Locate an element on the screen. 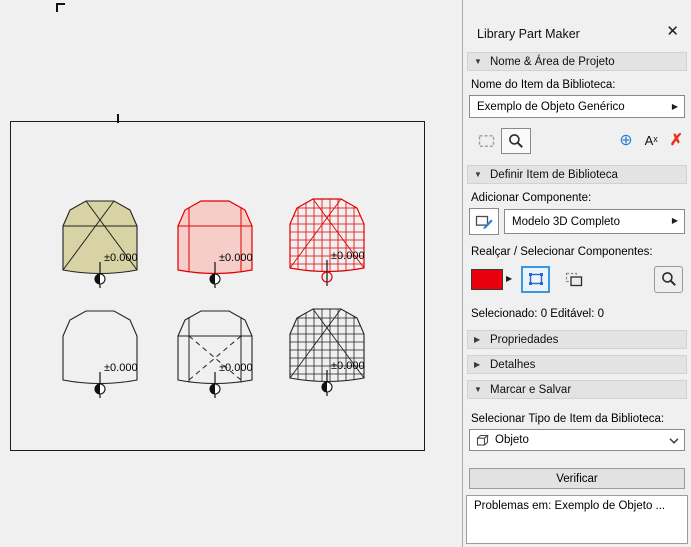  component-edit-icon is located at coordinates (484, 222).